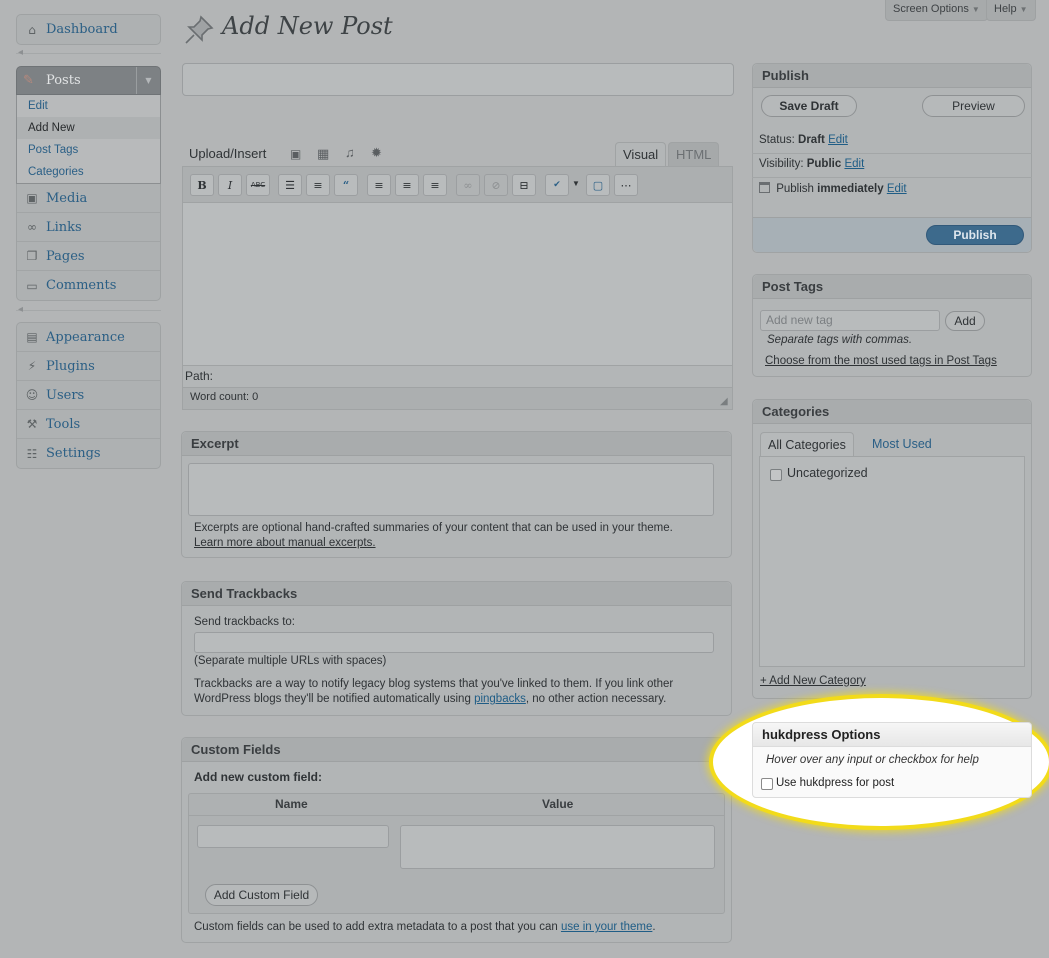 Image resolution: width=1049 pixels, height=958 pixels. I want to click on screen-options-label: Screen Options, so click(931, 9).